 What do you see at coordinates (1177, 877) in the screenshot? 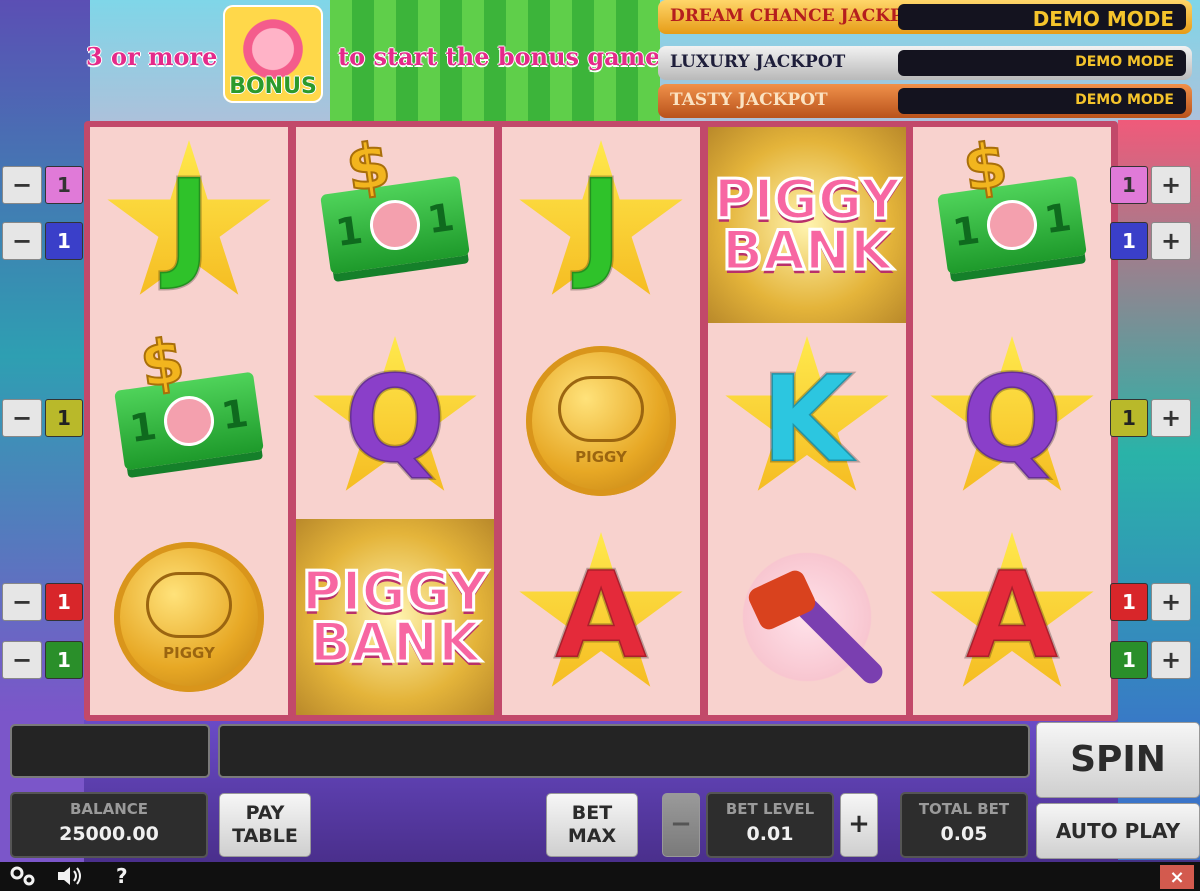
I see `close-icon: ×` at bounding box center [1177, 877].